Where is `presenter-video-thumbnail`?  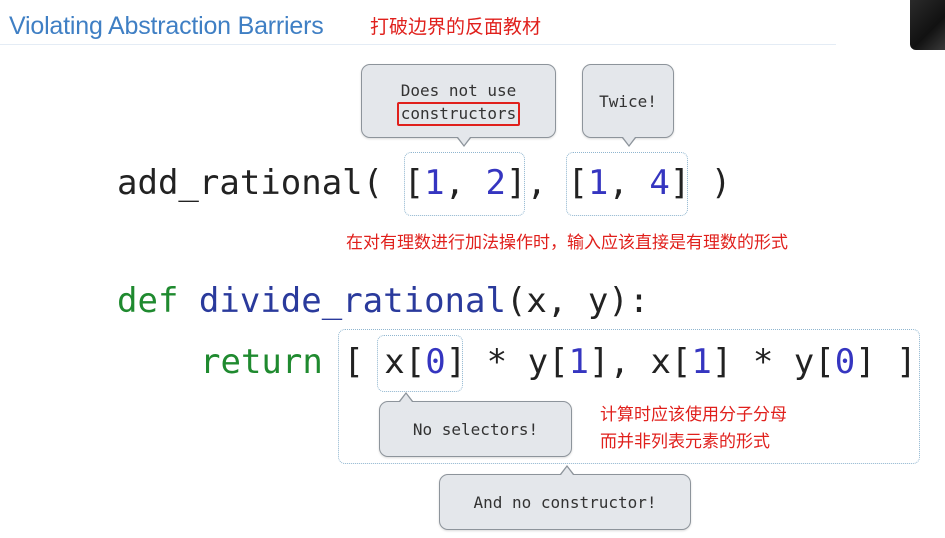 presenter-video-thumbnail is located at coordinates (927, 25).